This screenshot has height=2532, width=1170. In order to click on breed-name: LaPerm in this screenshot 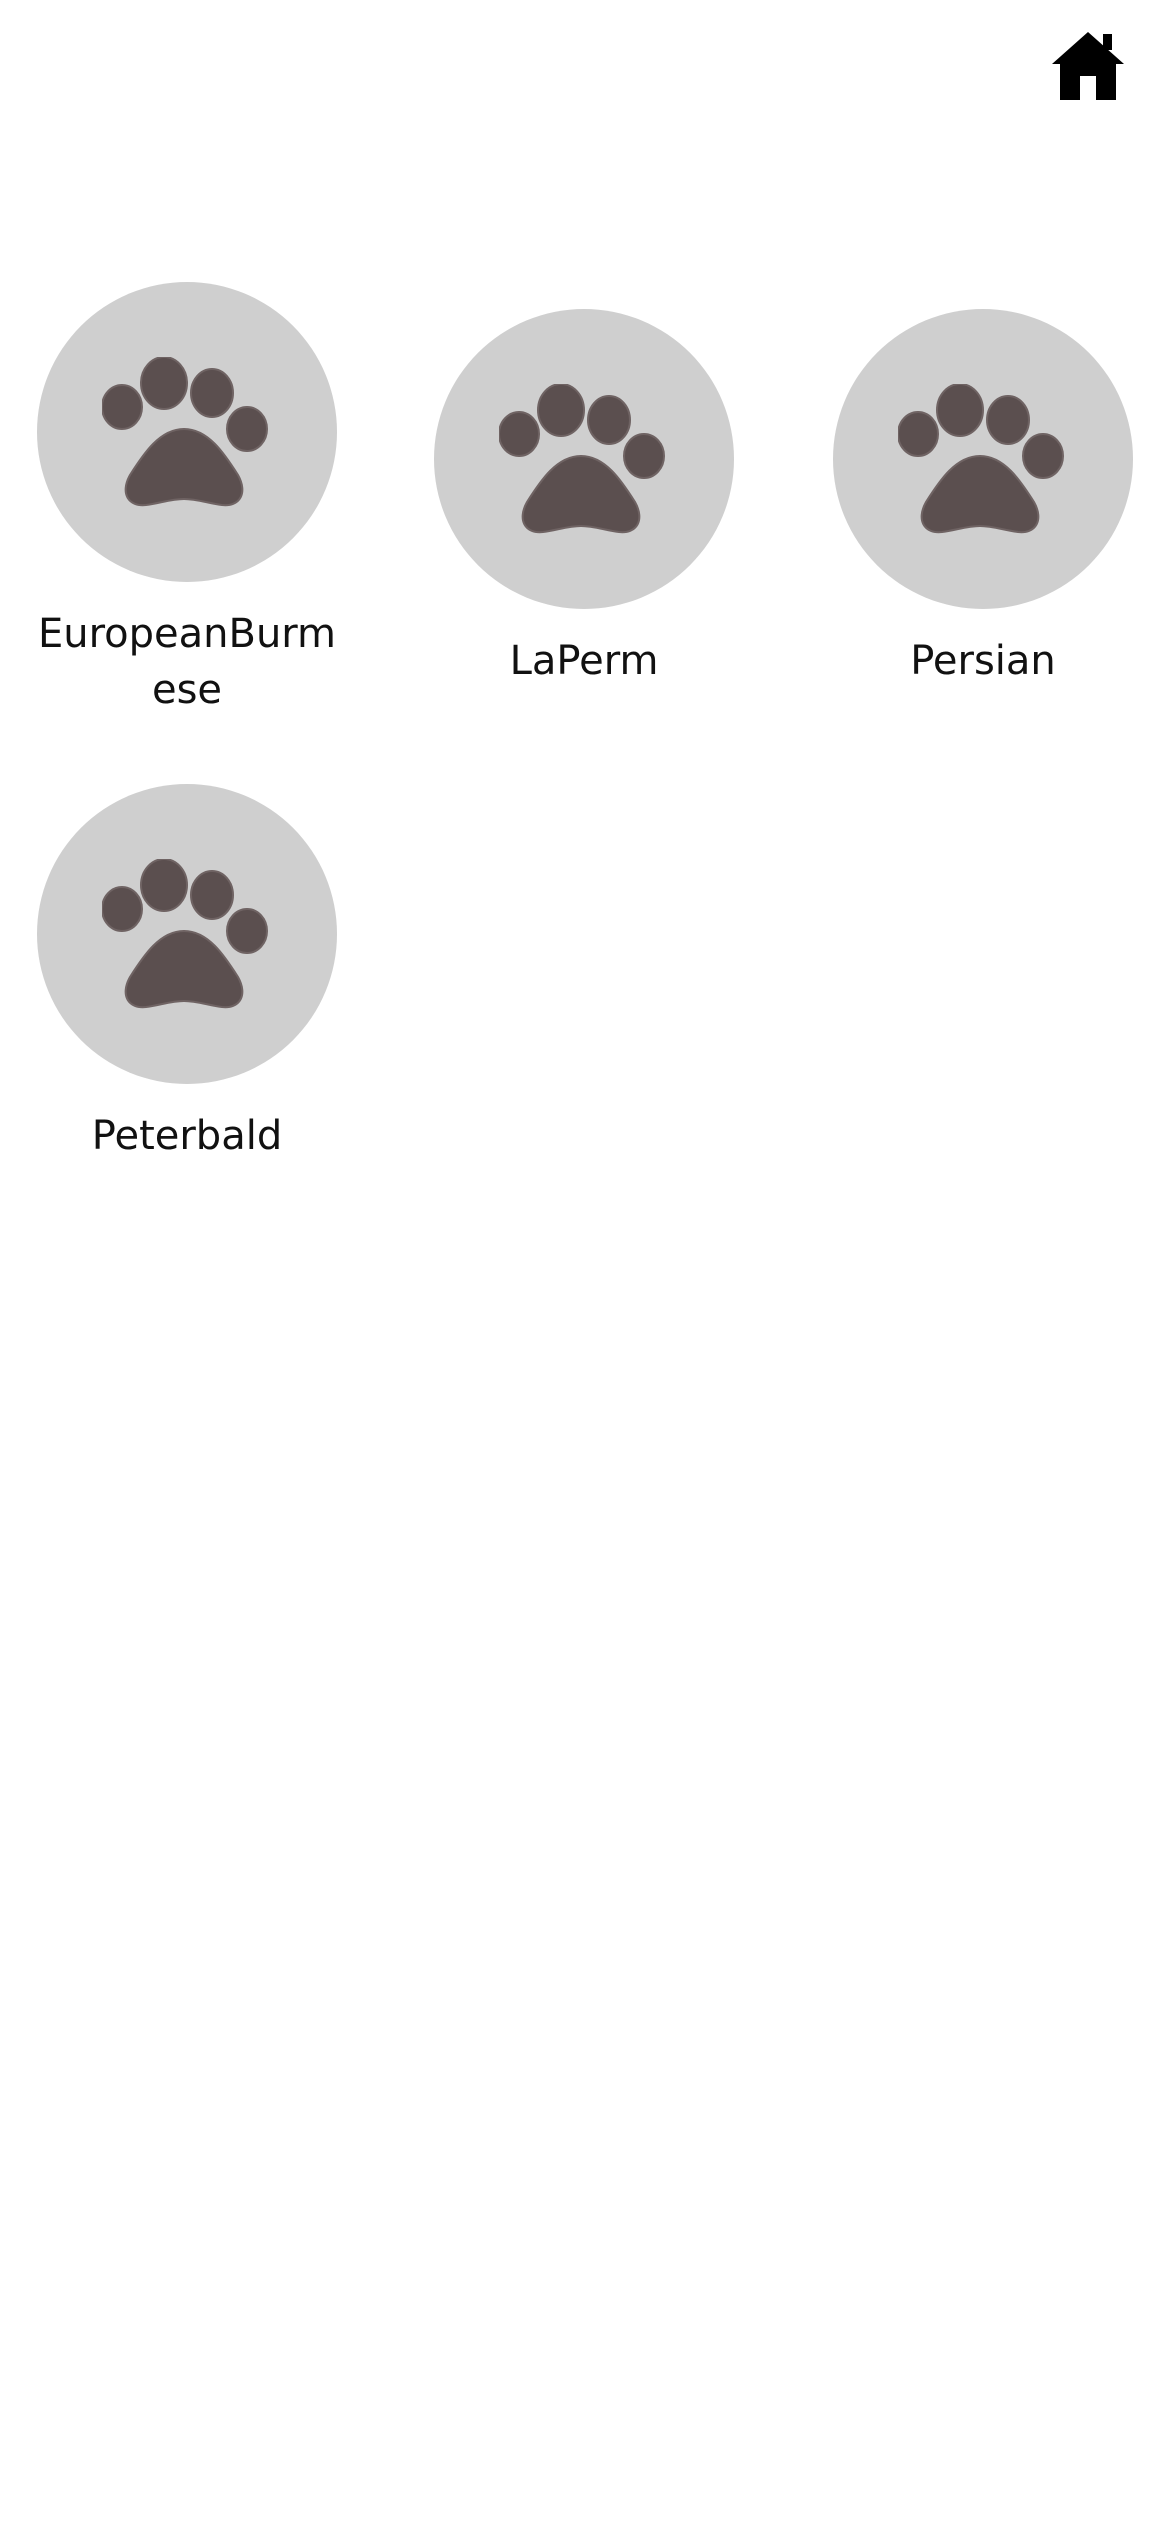, I will do `click(584, 661)`.